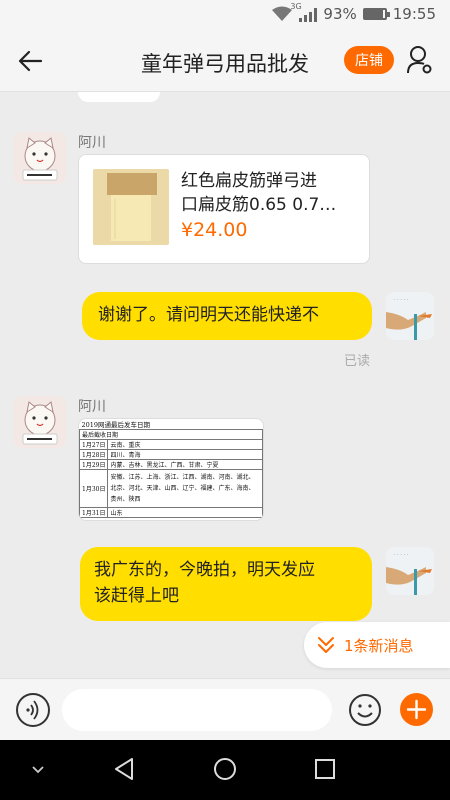 Image resolution: width=450 pixels, height=800 pixels. I want to click on table-title: 2019网通最后发车日期, so click(116, 425).